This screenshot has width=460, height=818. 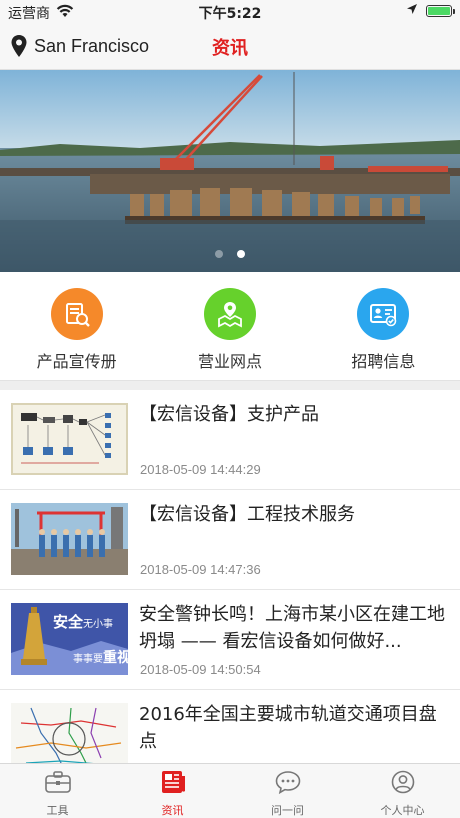 I want to click on thumb-caption: 事事要重视, so click(x=100, y=658).